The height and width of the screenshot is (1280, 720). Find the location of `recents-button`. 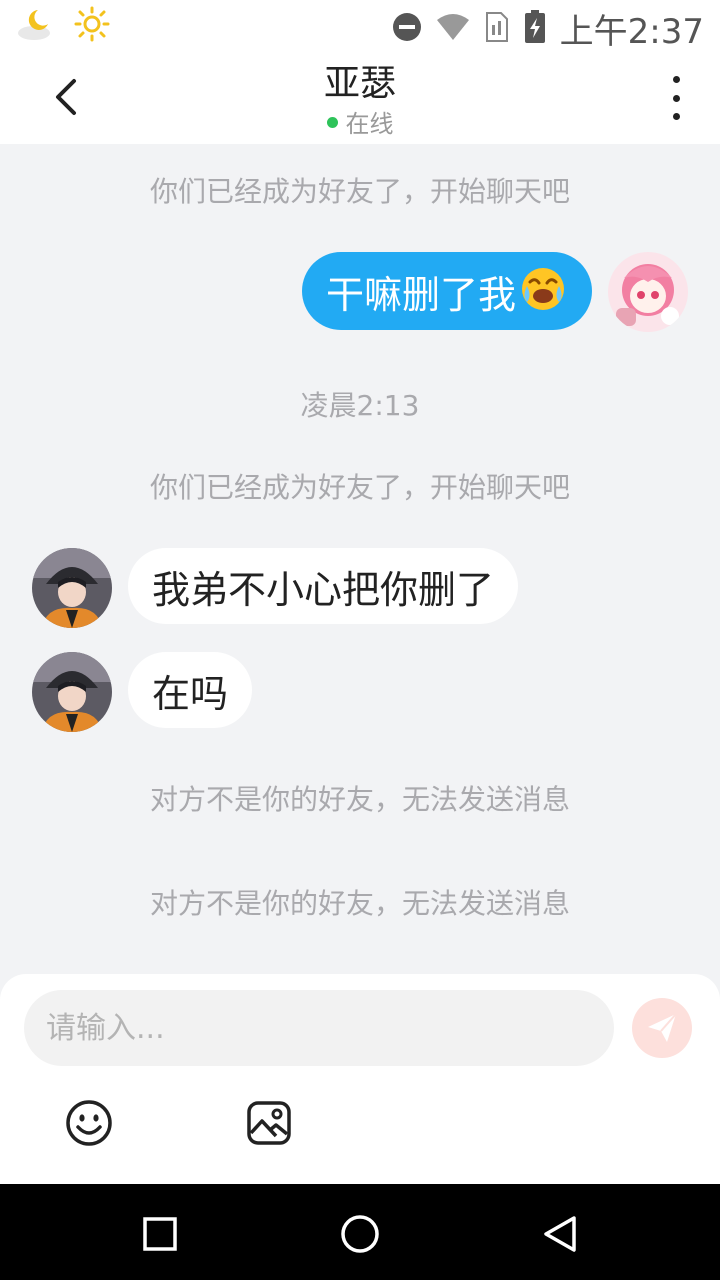

recents-button is located at coordinates (160, 1234).